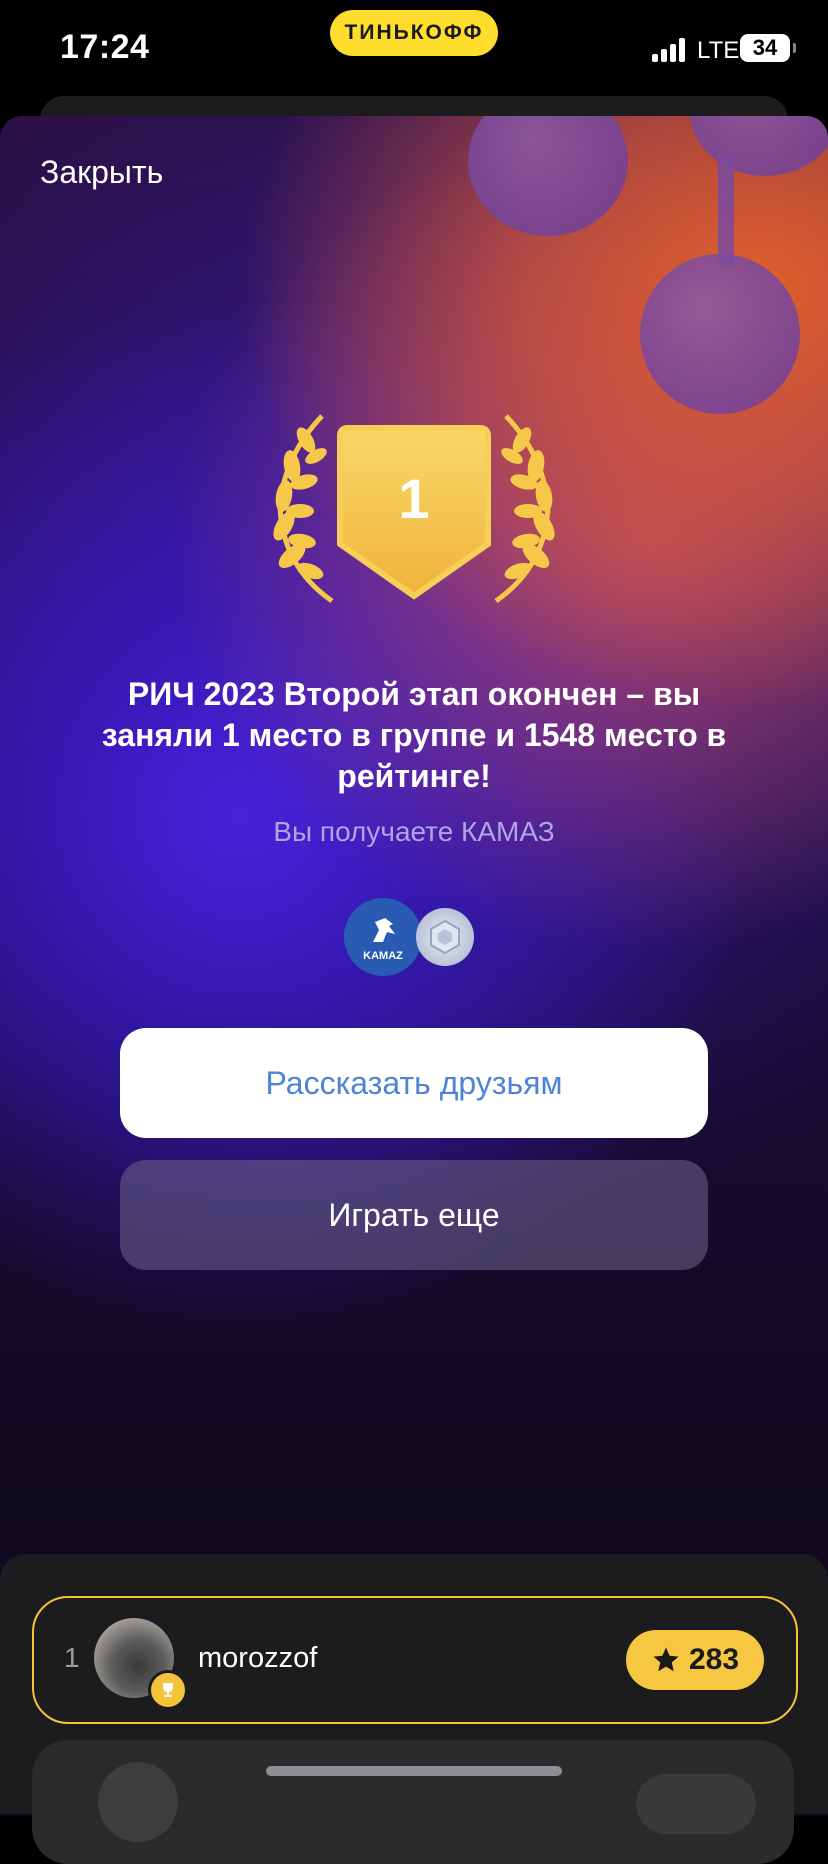 The height and width of the screenshot is (1864, 828). Describe the element at coordinates (413, 1802) in the screenshot. I see `leaderboard-row` at that location.